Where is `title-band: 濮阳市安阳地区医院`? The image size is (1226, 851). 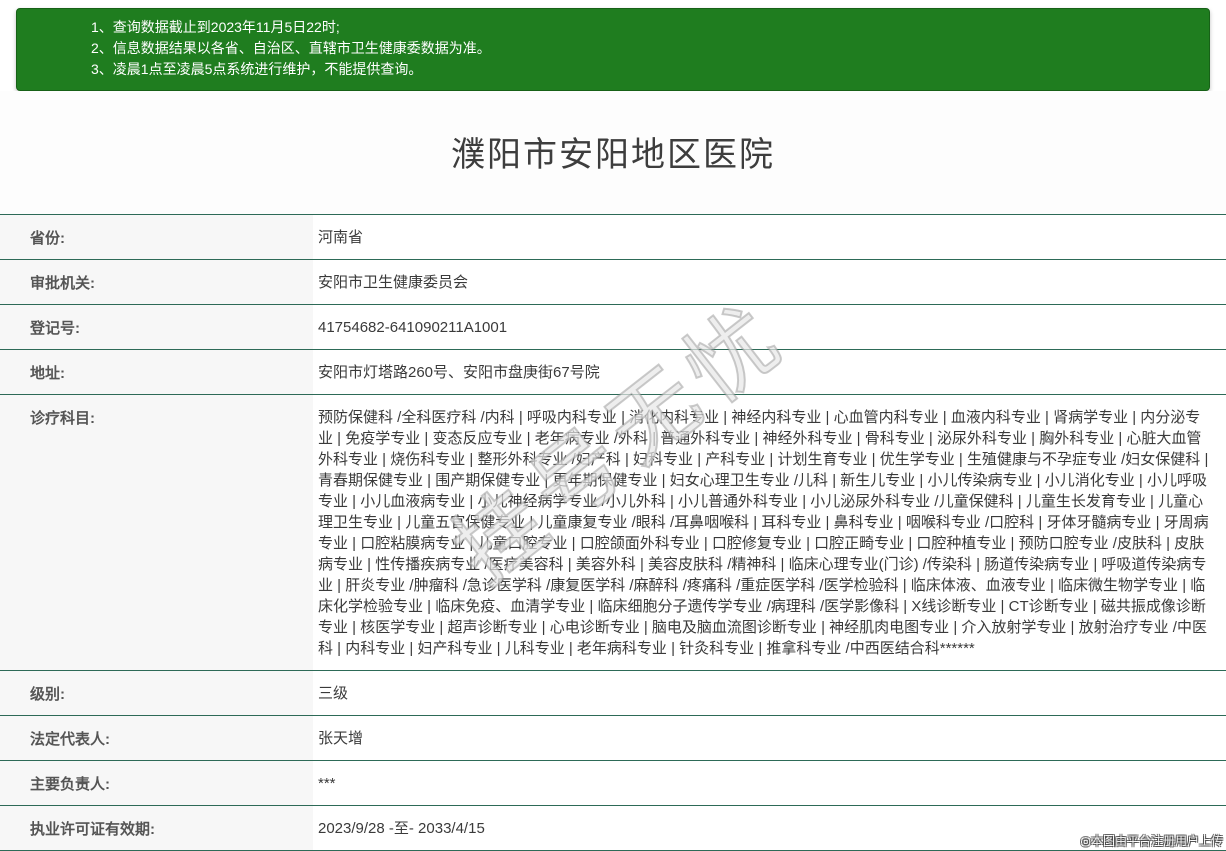 title-band: 濮阳市安阳地区医院 is located at coordinates (613, 152).